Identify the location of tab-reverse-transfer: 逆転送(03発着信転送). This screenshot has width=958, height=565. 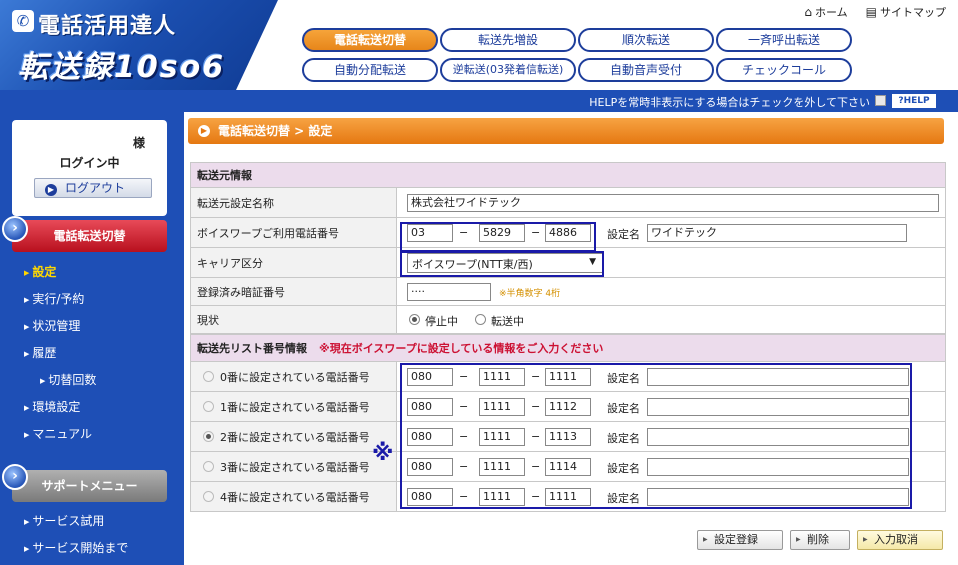
(508, 70).